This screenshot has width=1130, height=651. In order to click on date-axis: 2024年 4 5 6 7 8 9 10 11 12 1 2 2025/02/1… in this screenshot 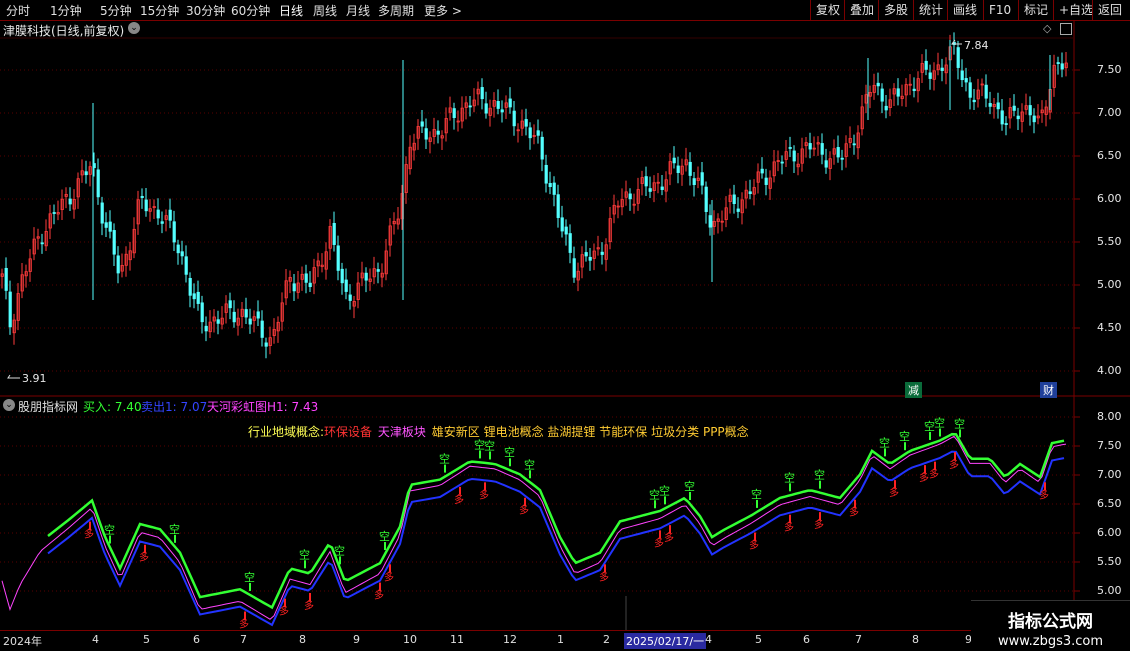, I will do `click(565, 640)`.